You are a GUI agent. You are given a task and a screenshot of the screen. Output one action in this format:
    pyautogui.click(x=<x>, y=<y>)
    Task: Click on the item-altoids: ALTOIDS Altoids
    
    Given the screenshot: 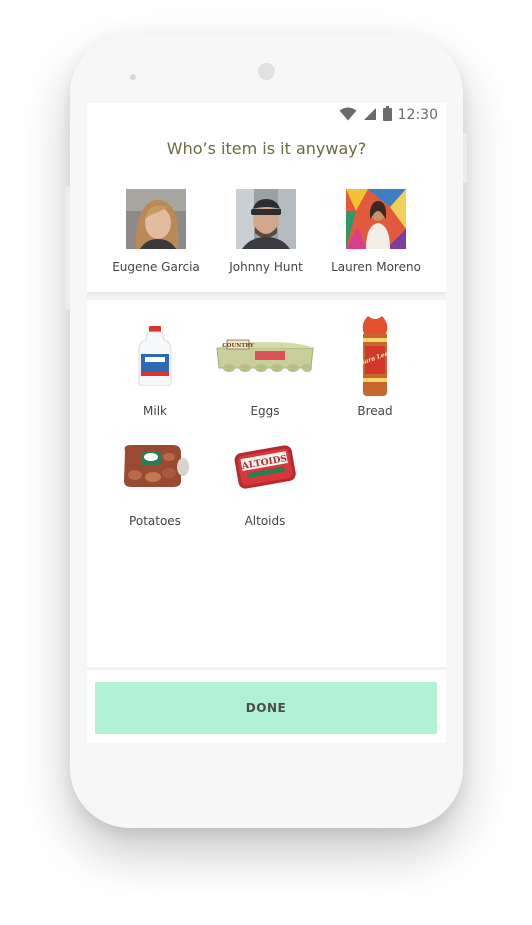 What is the action you would take?
    pyautogui.click(x=265, y=477)
    